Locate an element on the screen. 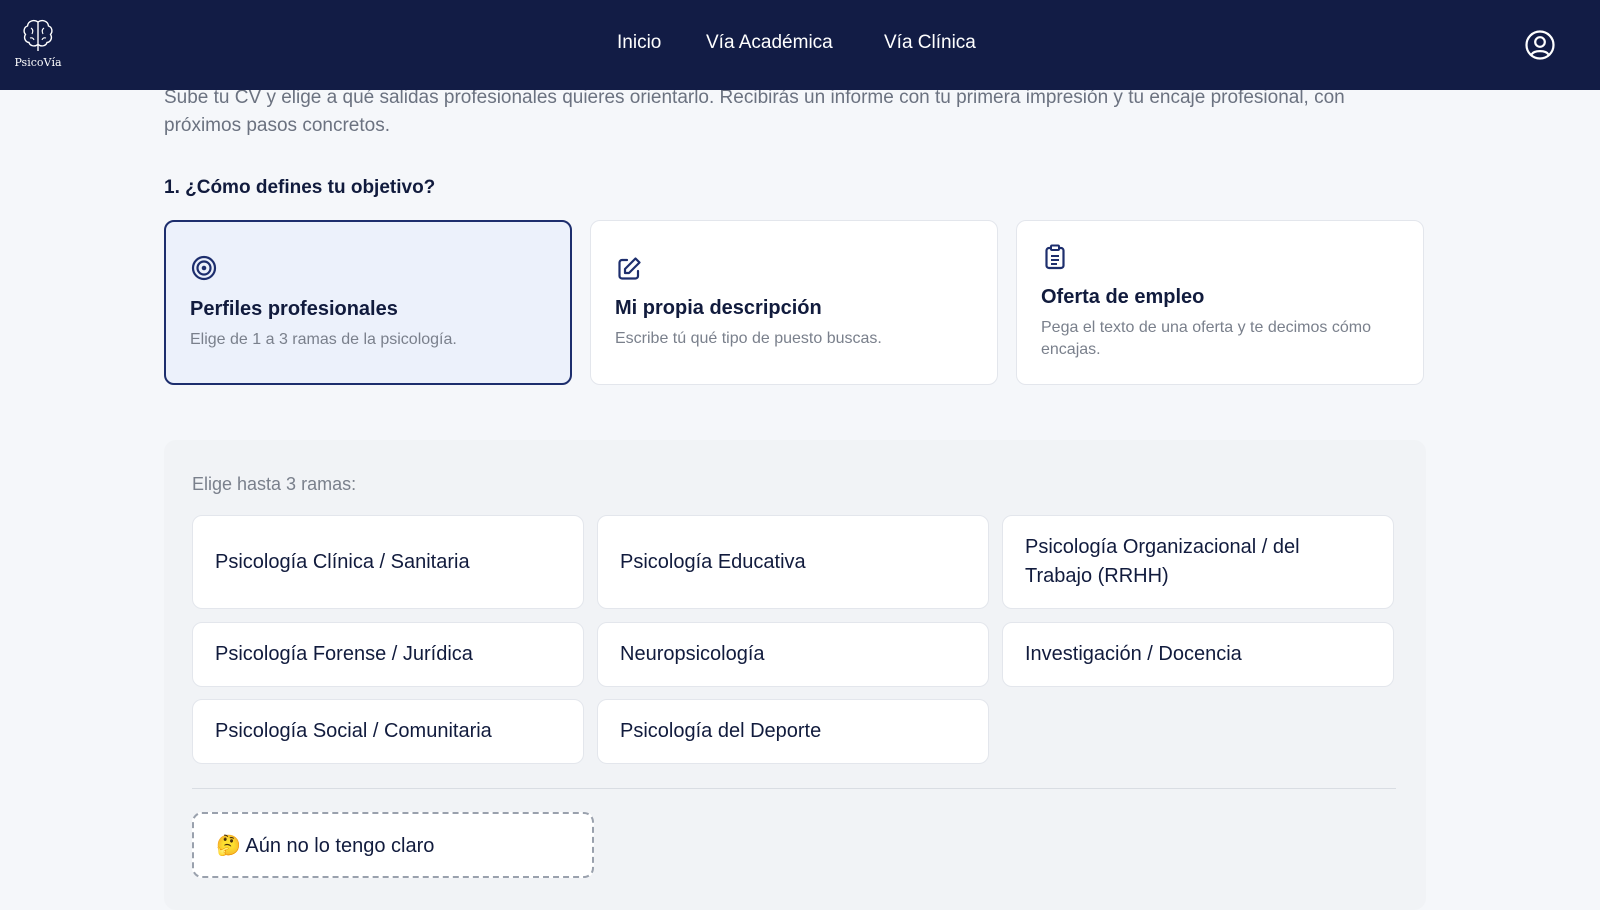  option-desc: Escribe tú qué tipo de puesto buscas. is located at coordinates (748, 338).